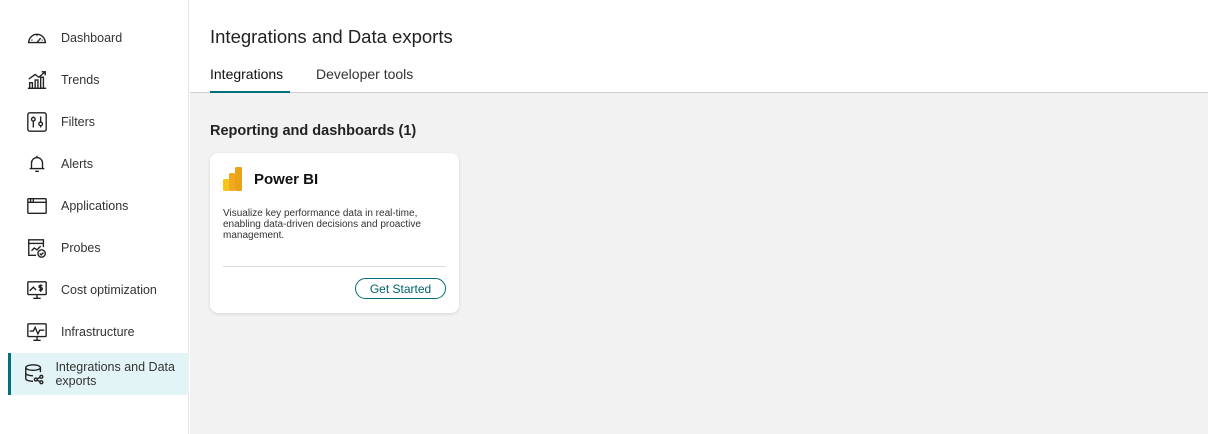 Image resolution: width=1208 pixels, height=434 pixels. I want to click on page-title: Integrations and Data exports, so click(331, 36).